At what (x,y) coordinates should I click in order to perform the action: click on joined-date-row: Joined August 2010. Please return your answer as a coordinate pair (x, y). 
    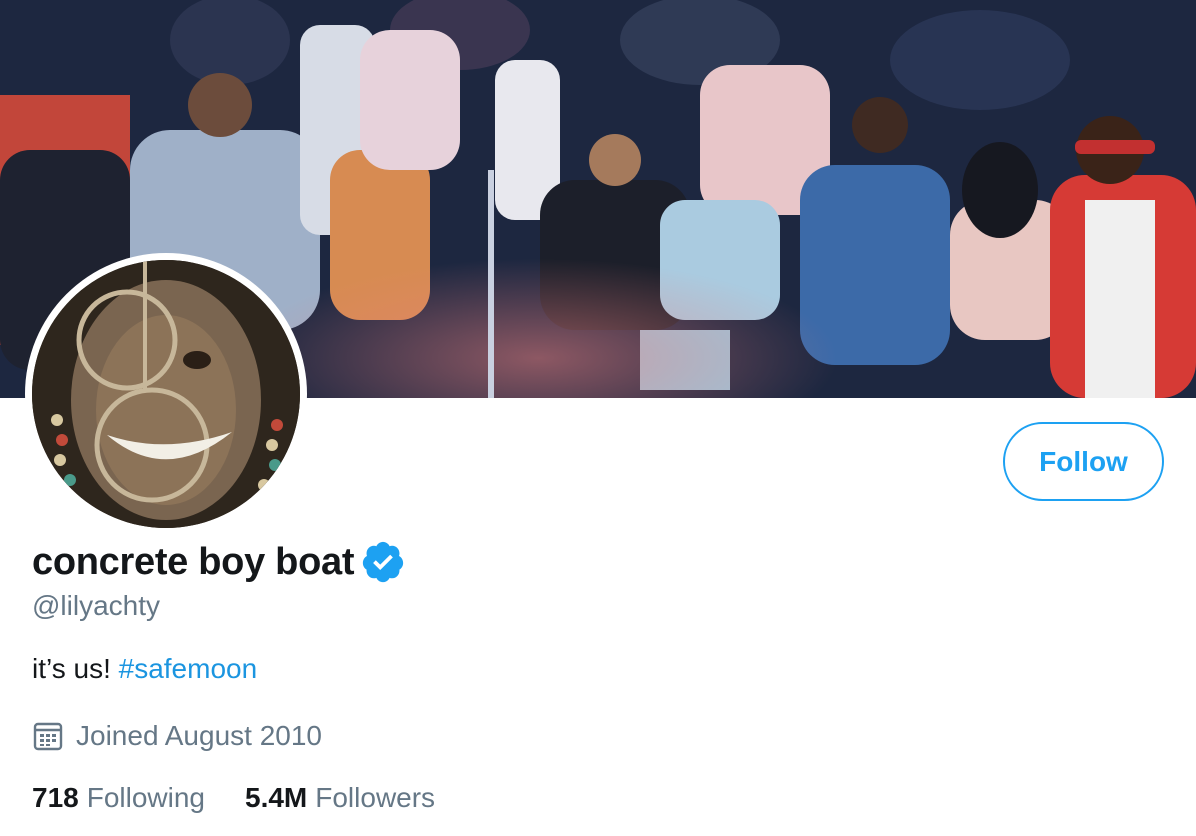
    Looking at the image, I should click on (177, 736).